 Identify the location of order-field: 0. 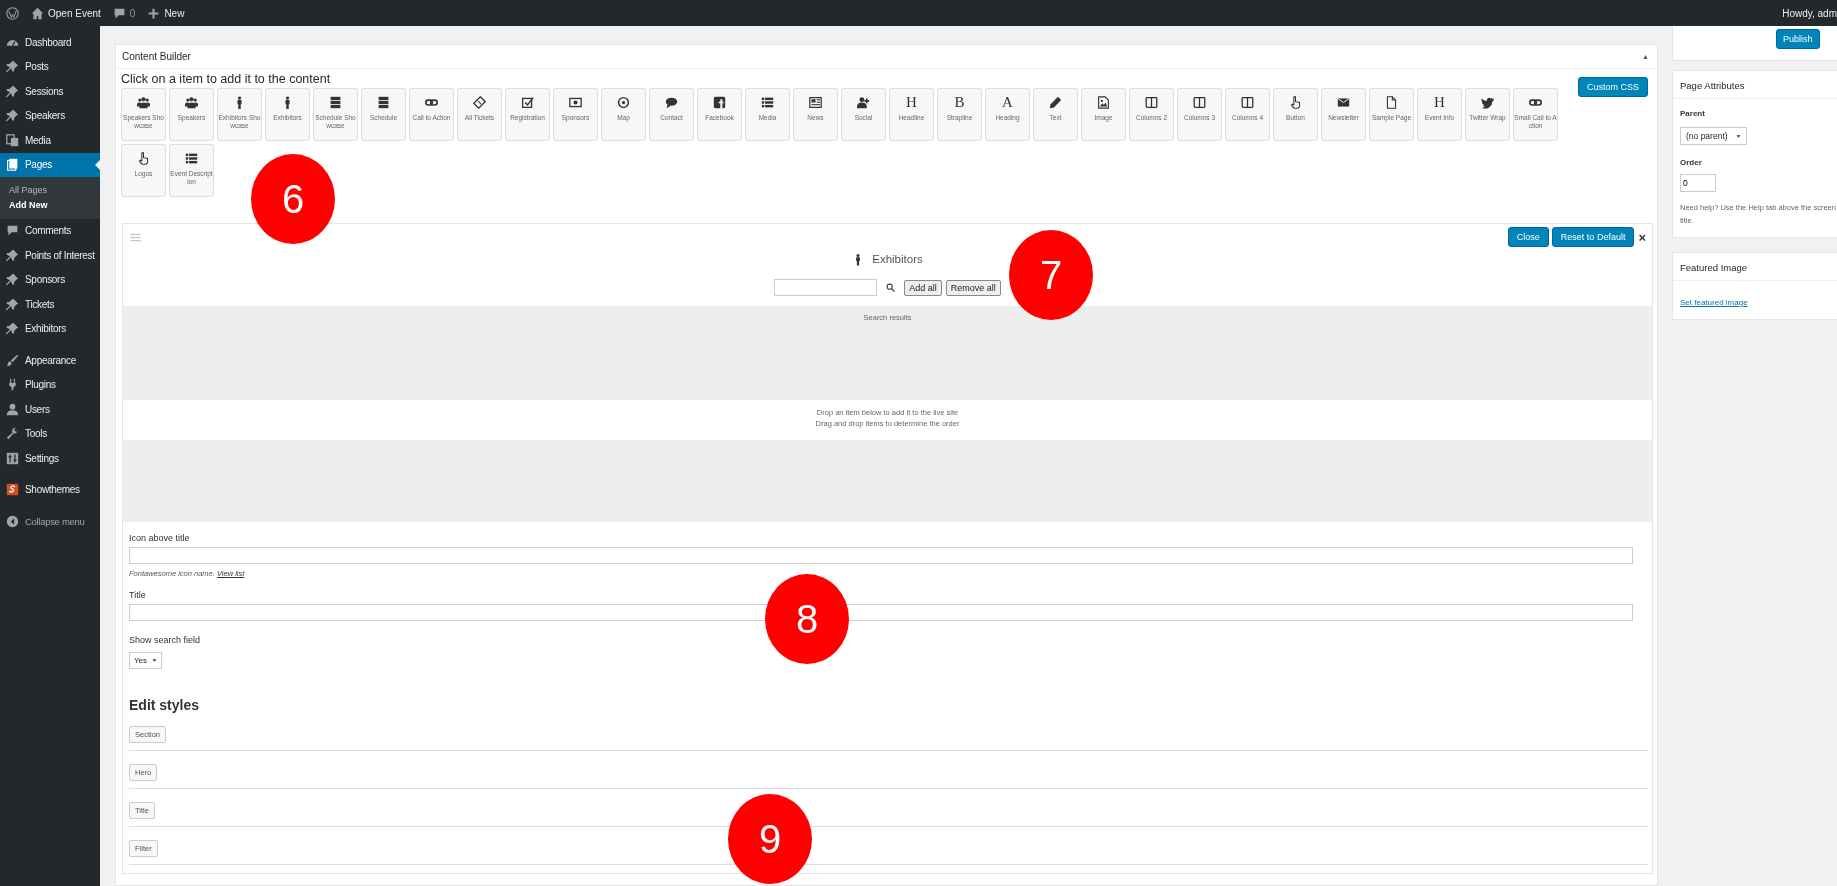
(1698, 183).